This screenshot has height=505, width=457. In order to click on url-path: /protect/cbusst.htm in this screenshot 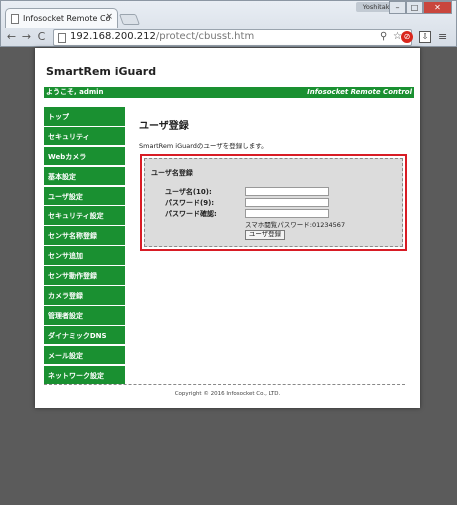, I will do `click(205, 36)`.